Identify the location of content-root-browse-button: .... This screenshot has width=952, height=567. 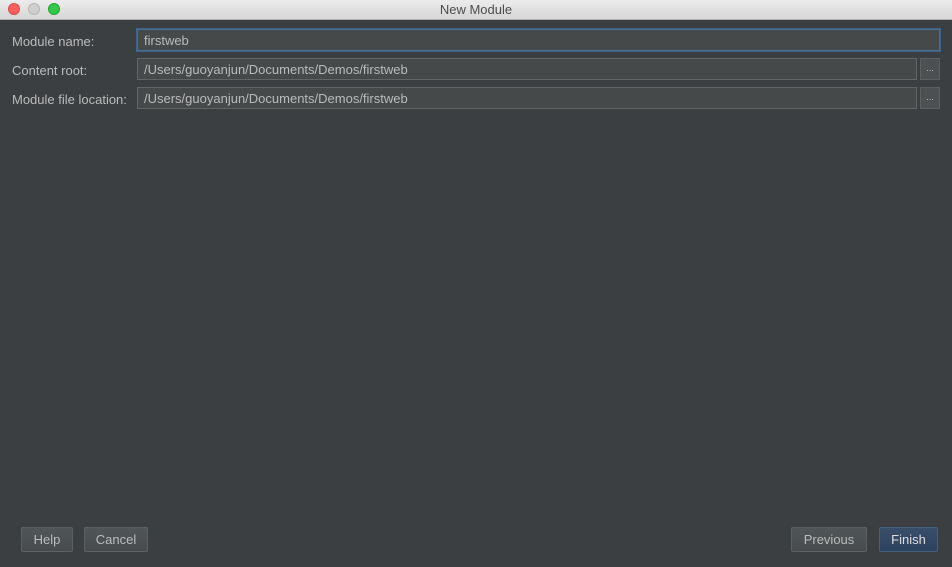
(930, 69).